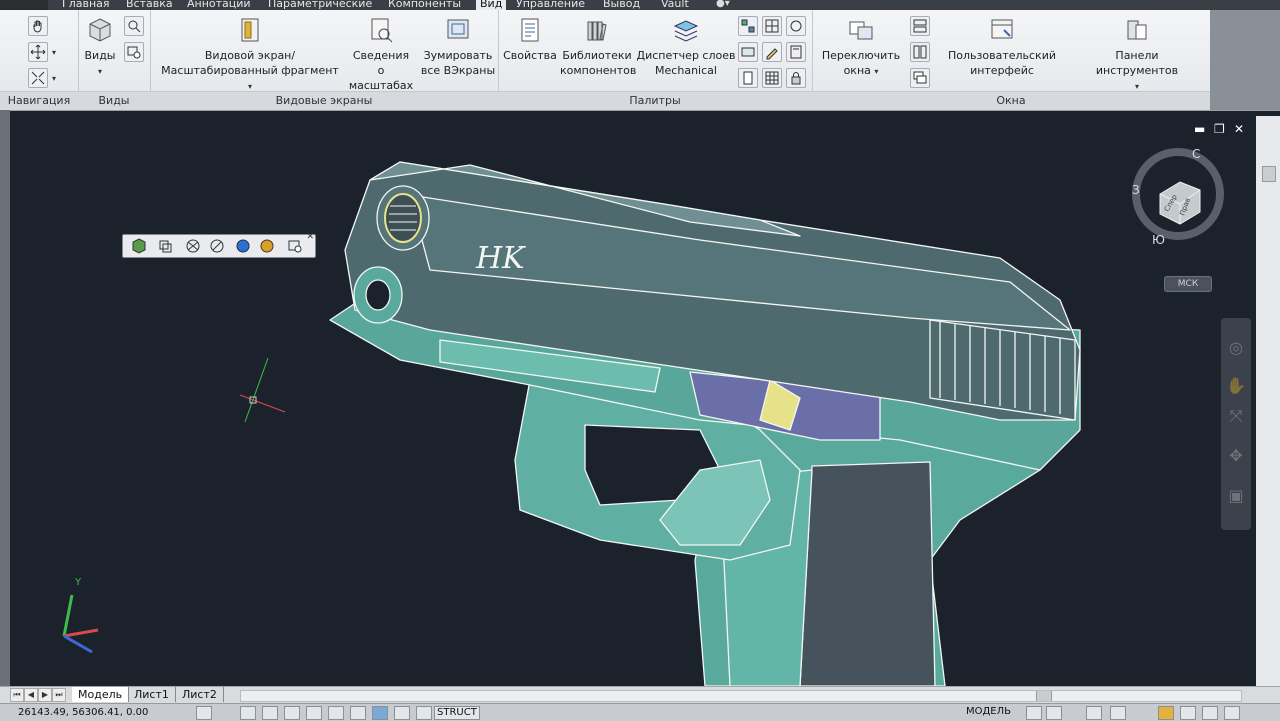 This screenshot has width=1280, height=721. Describe the element at coordinates (988, 711) in the screenshot. I see `model-space-toggle: МОДЕЛЬ` at that location.